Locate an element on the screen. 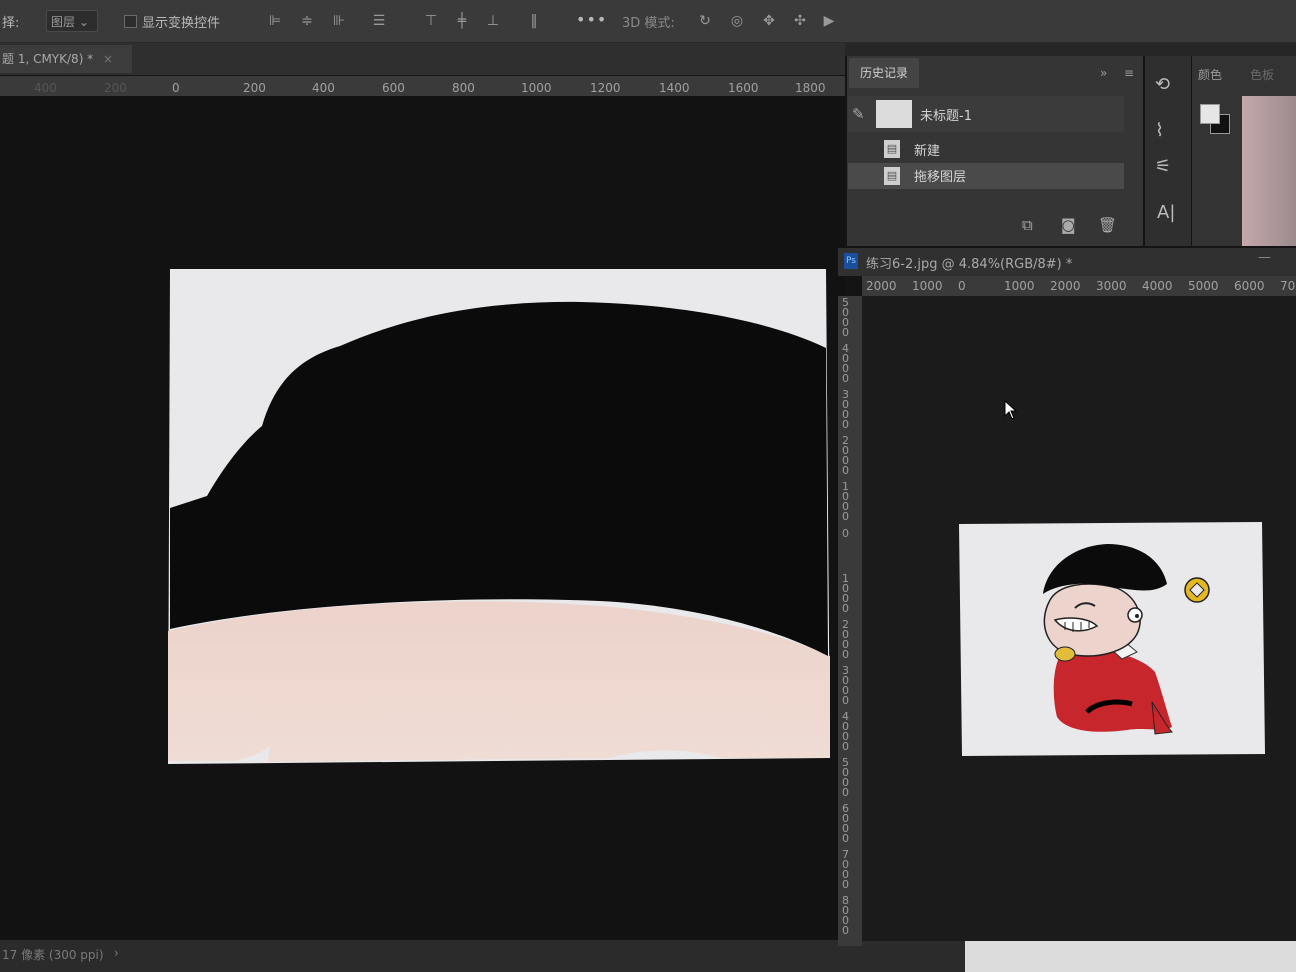  mouse-cursor-icon is located at coordinates (1011, 410).